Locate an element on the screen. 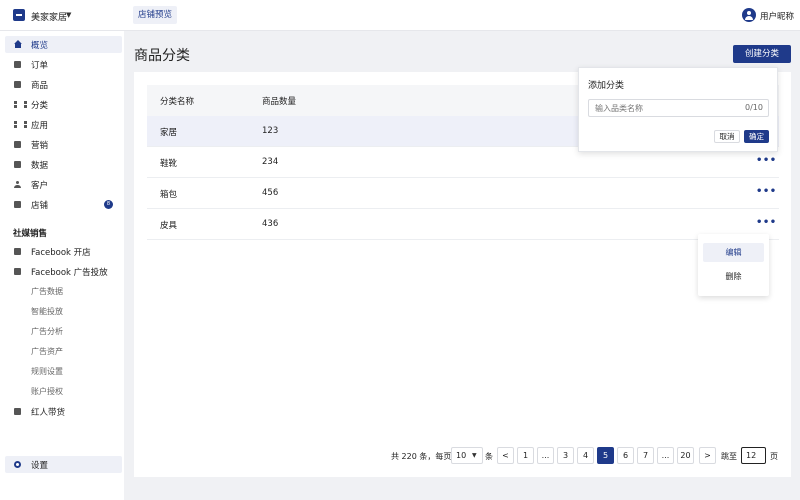  sidebar-subitem-ad-assets: 广告资产 is located at coordinates (47, 351).